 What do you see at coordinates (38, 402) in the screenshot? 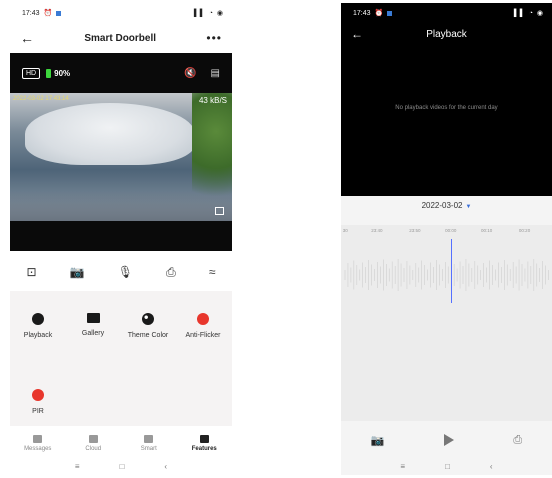
I see `feature-pir: PIR` at bounding box center [38, 402].